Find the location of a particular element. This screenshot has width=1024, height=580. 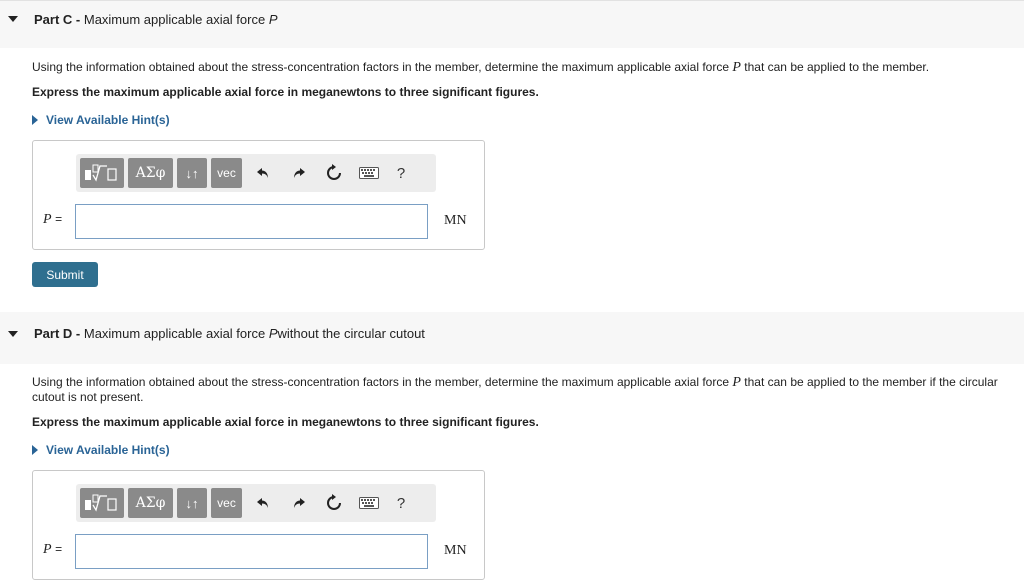

part-d-answer-box: ΑΣφ ↓↑ vec ? P = MN is located at coordinates (258, 525).